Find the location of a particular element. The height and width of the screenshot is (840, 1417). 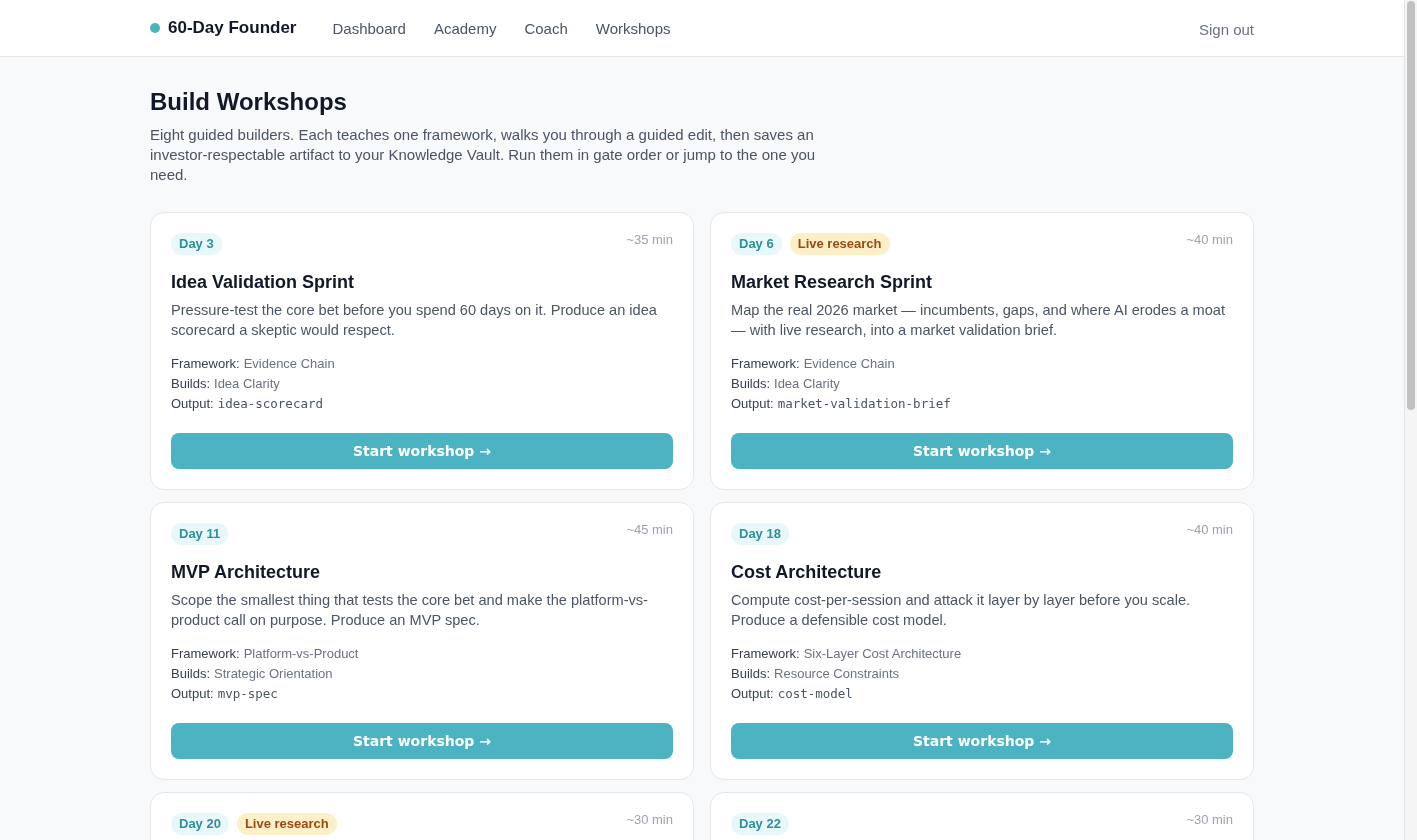

day-badge: Day 22 is located at coordinates (760, 824).